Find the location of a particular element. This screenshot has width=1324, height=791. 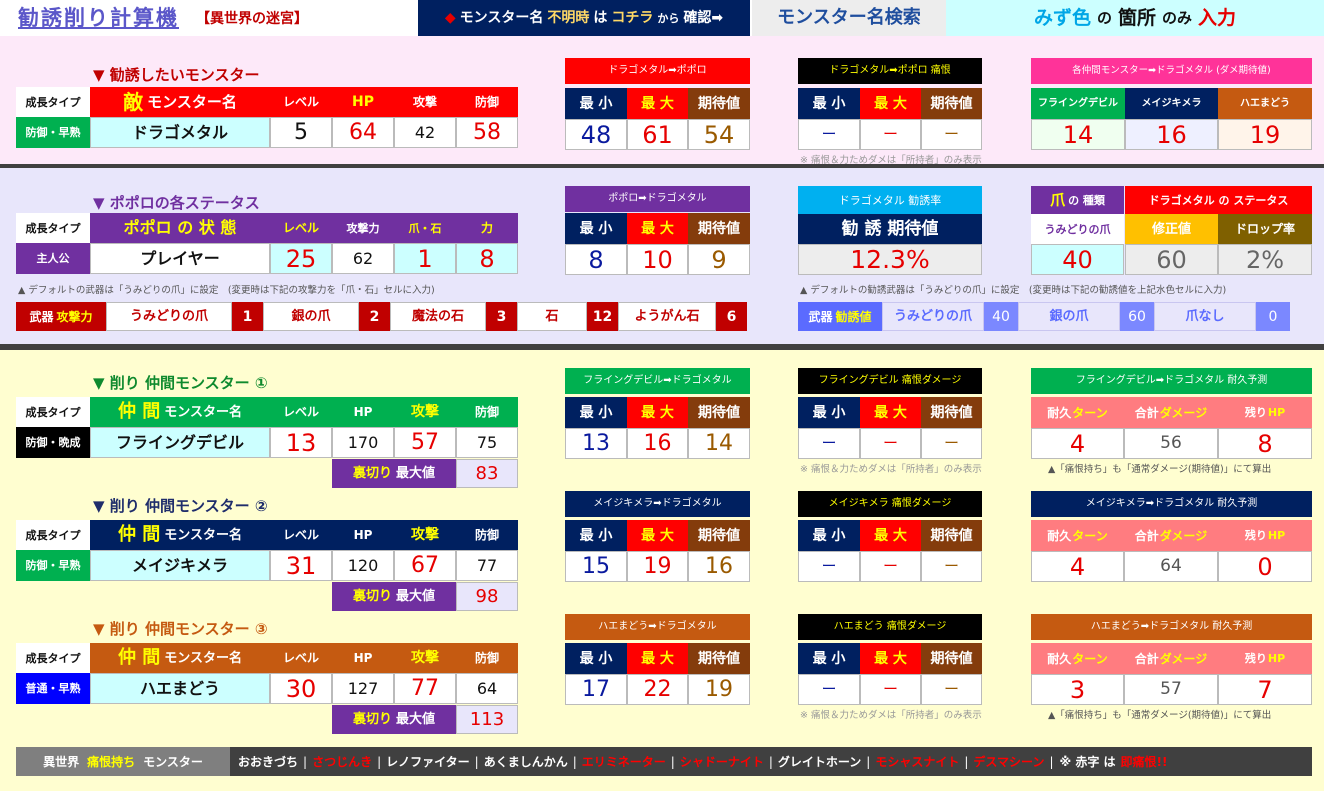

growth-value: 主人公 is located at coordinates (53, 258).